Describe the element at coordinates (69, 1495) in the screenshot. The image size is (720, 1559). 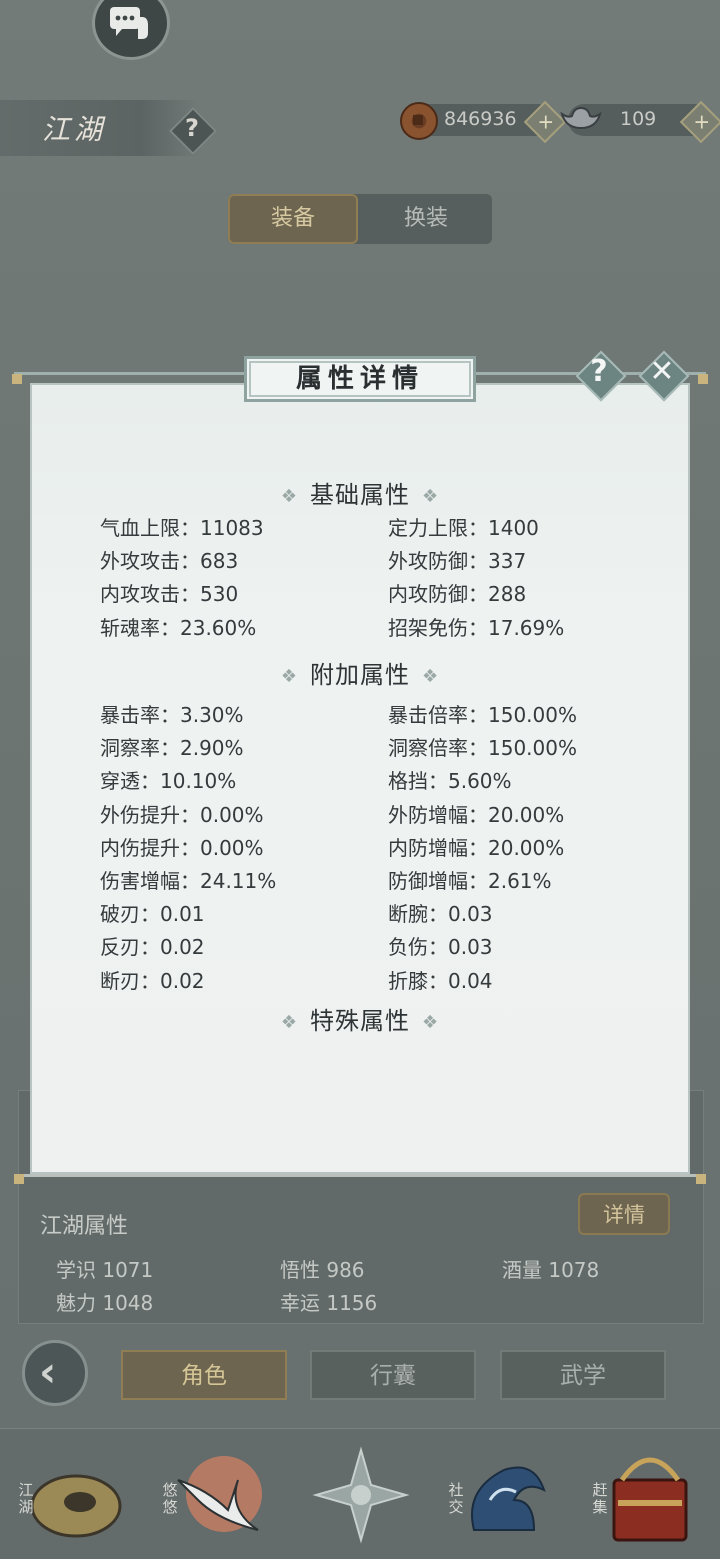
I see `dock-jianghu: 江湖` at that location.